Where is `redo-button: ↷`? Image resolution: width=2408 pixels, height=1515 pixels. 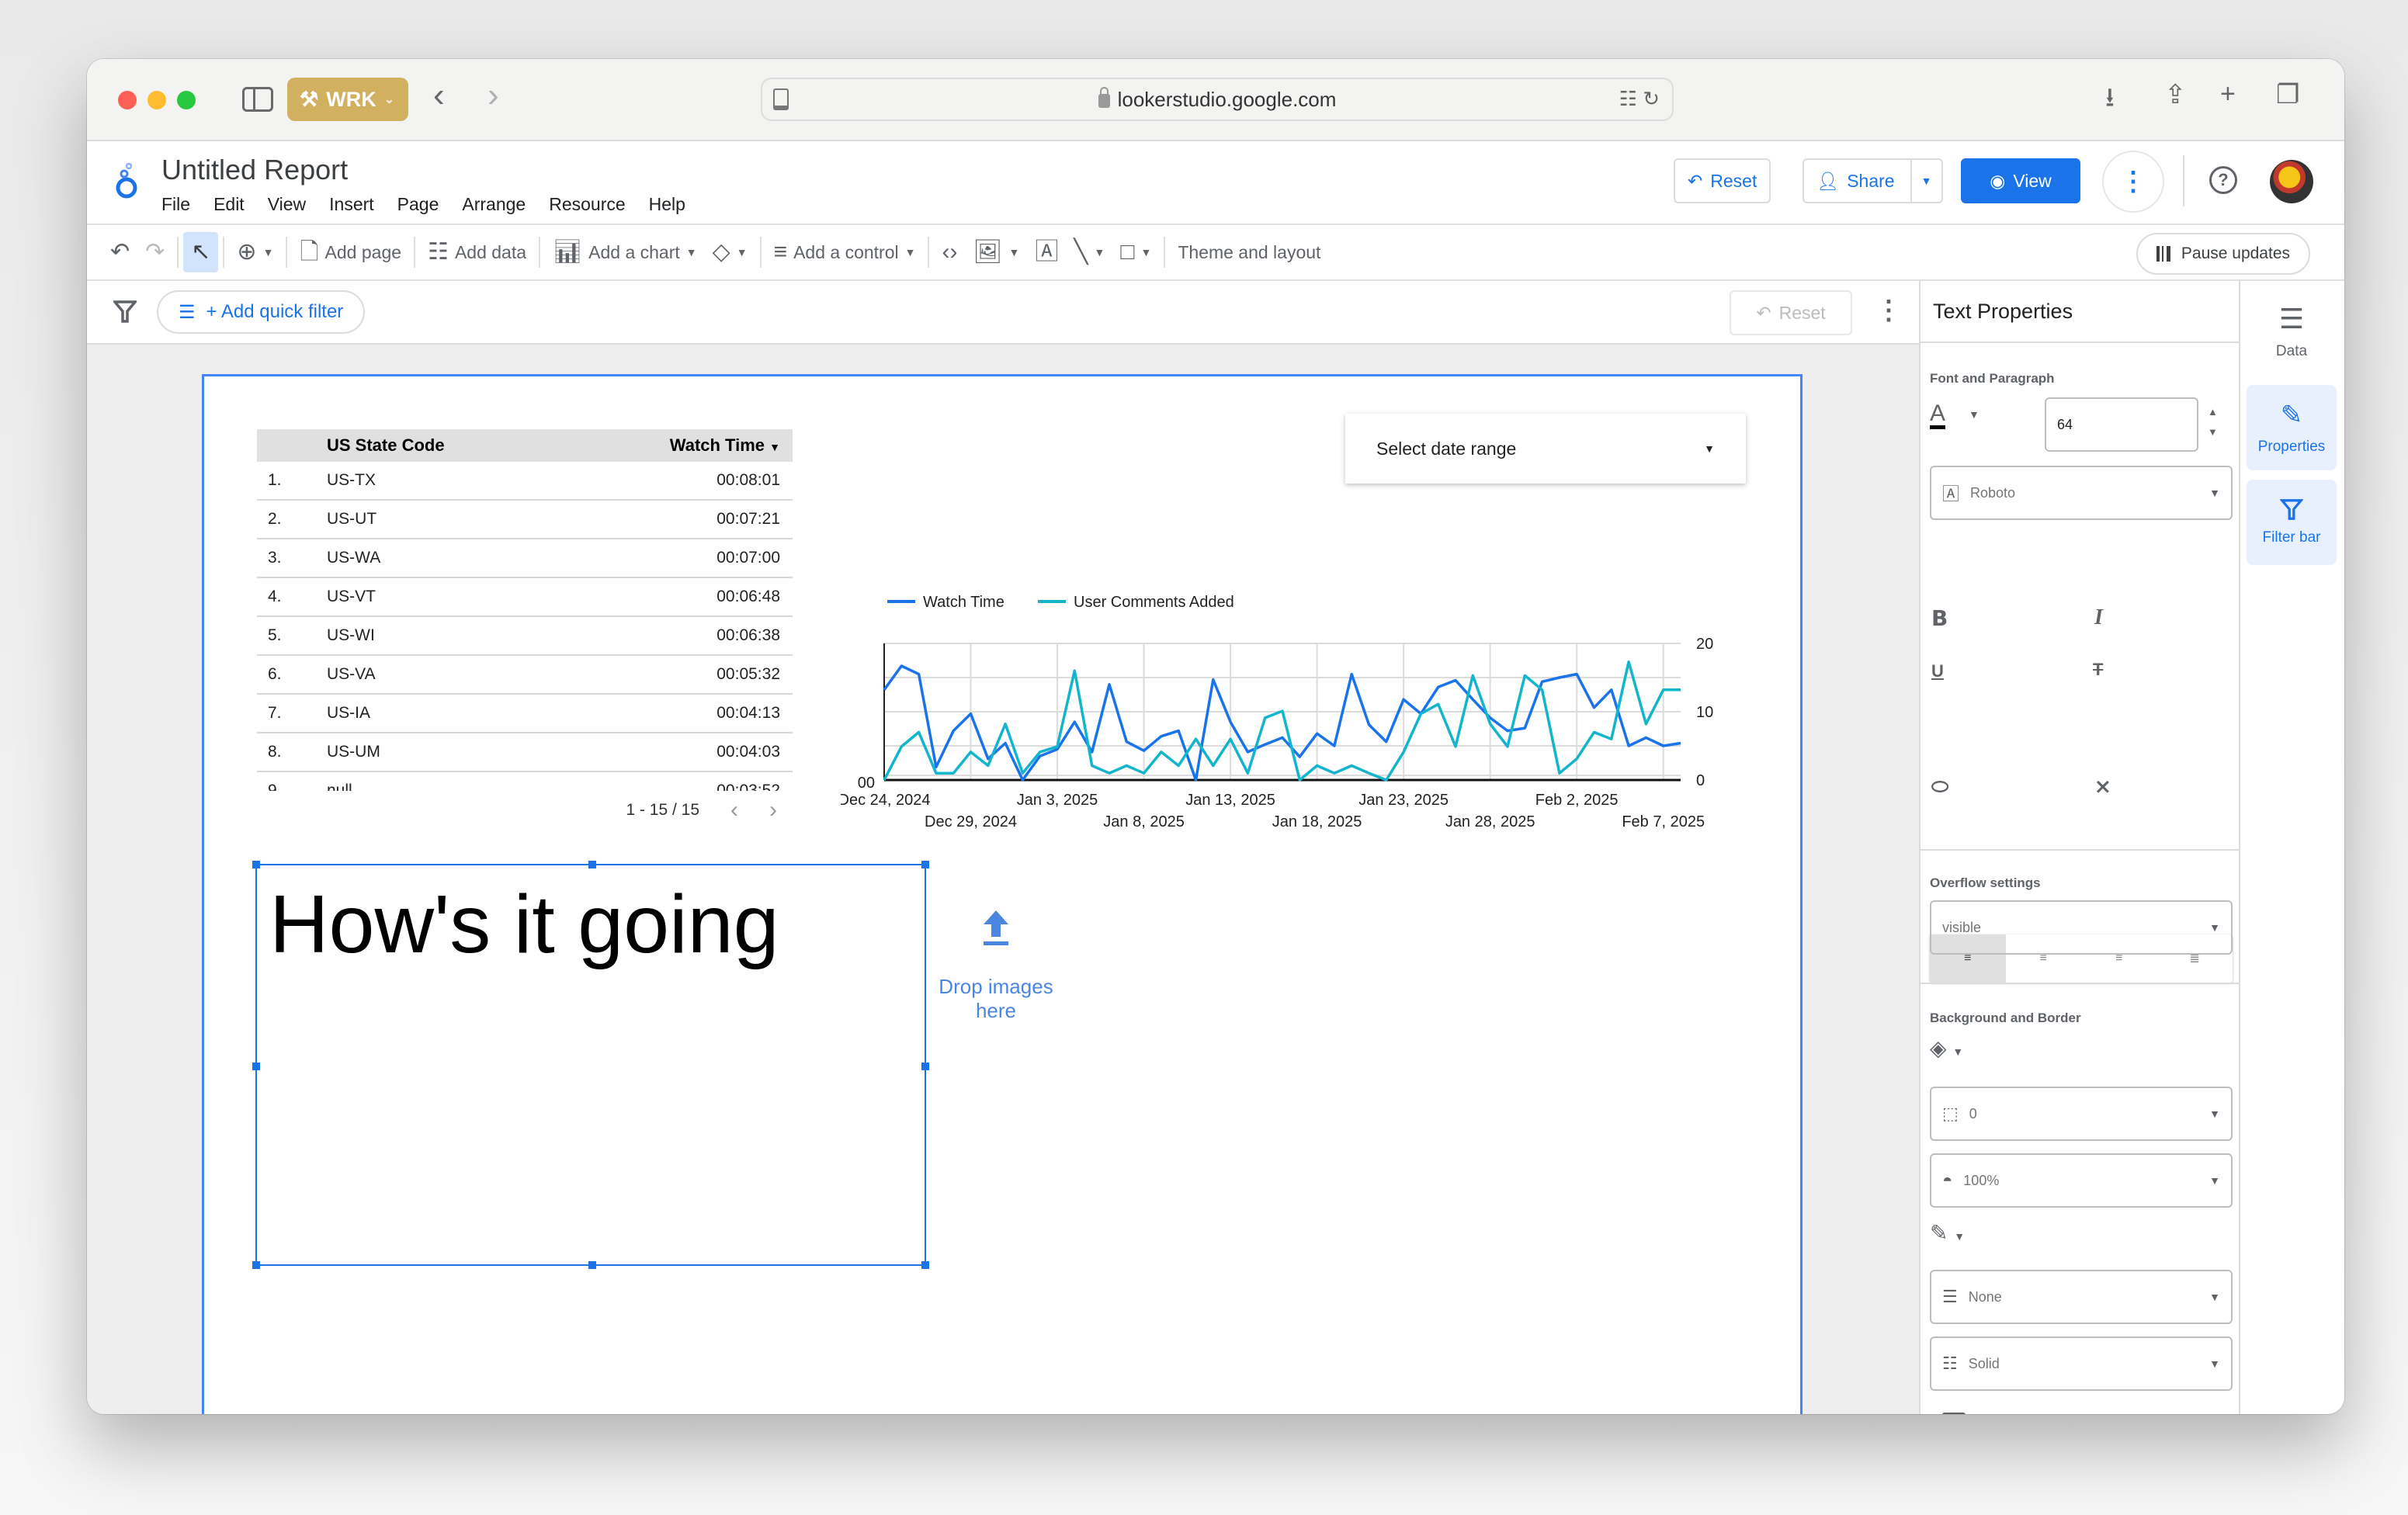
redo-button: ↷ is located at coordinates (154, 252).